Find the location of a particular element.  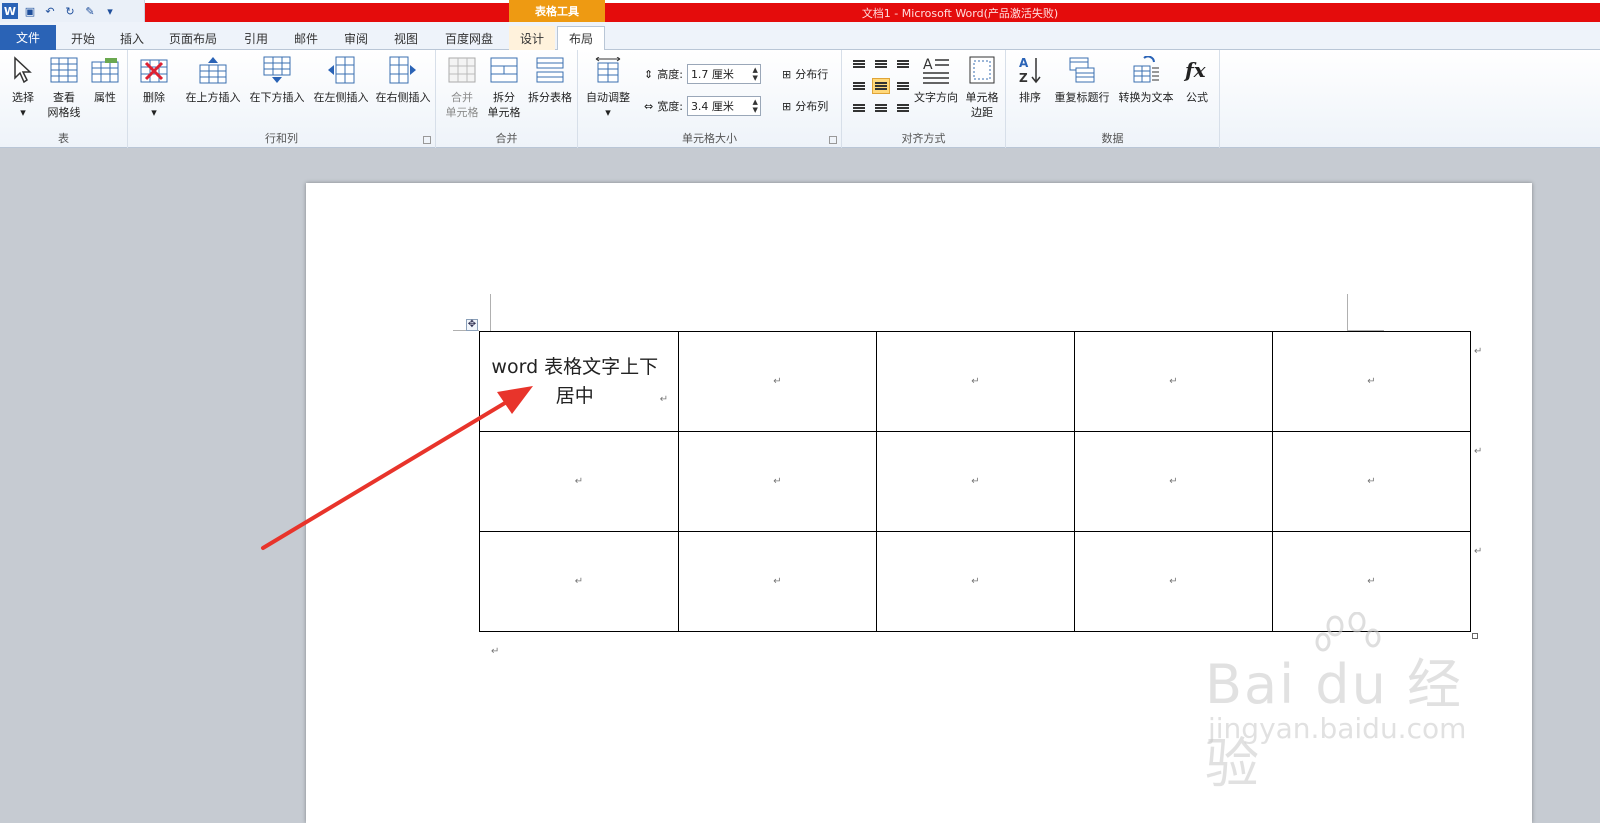

table-row: word 表格文字上下居中 ↵ ↵ ↵ ↵ ↵ is located at coordinates (975, 381).